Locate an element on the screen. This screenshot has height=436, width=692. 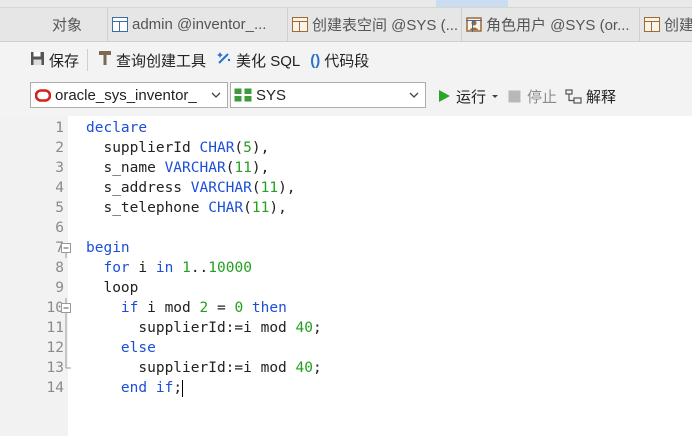
code-line: 6 is located at coordinates (346, 228).